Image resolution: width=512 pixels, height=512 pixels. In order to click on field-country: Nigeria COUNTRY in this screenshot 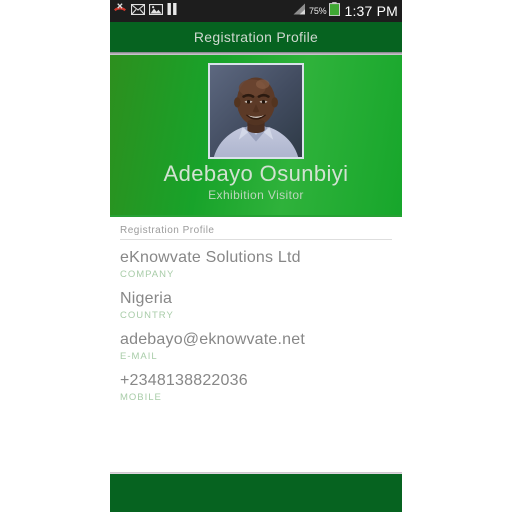, I will do `click(256, 301)`.